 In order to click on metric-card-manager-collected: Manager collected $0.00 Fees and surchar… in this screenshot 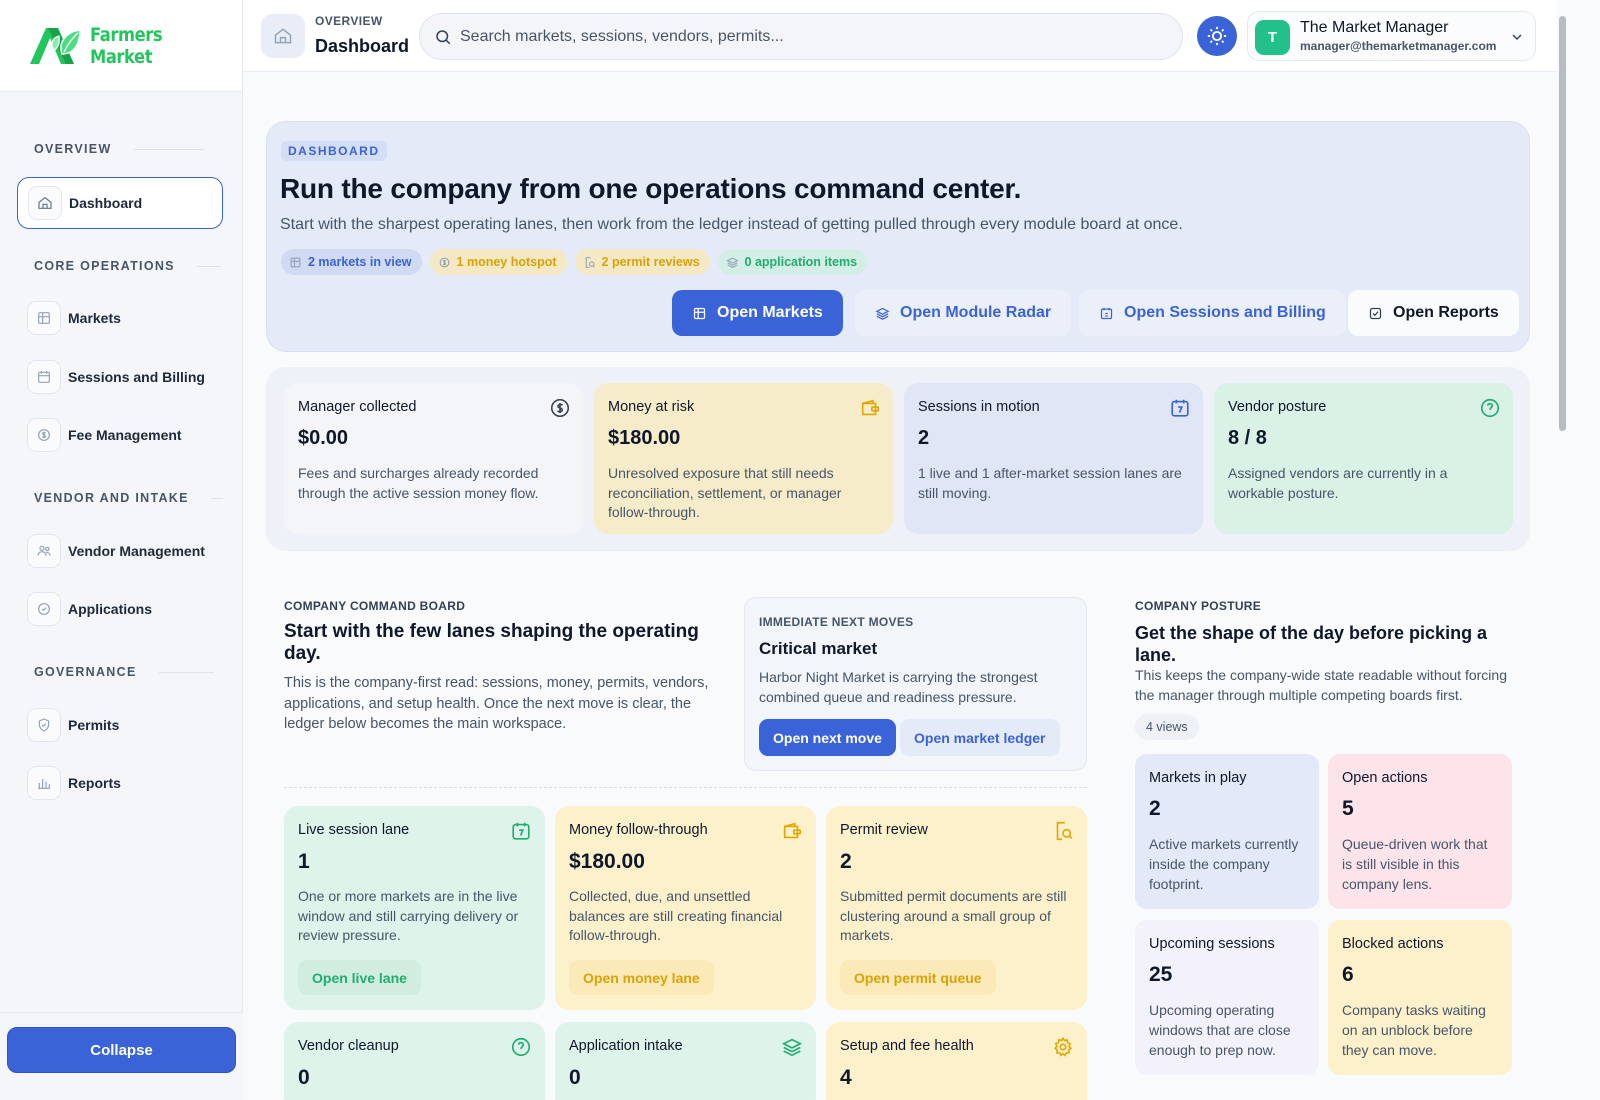, I will do `click(433, 458)`.